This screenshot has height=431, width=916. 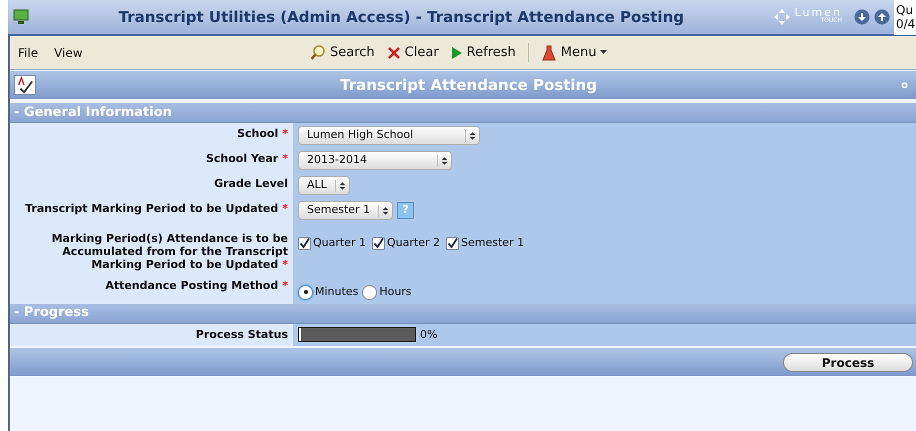 I want to click on field-label: Marking Period(s) Attendance is to be Accumulated from for the Transcript Marking Period to be Updated *, so click(x=170, y=251).